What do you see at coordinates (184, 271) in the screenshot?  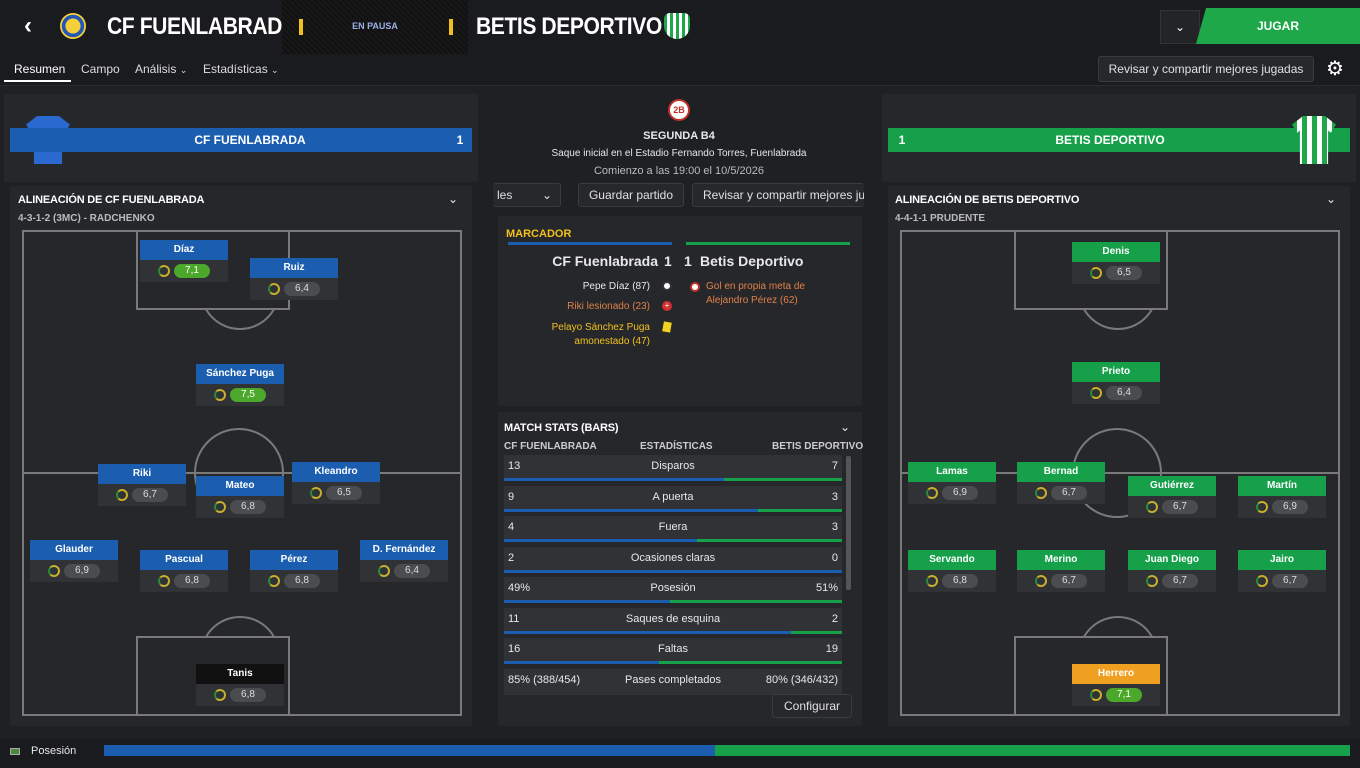 I see `player-rating-row: 7,1` at bounding box center [184, 271].